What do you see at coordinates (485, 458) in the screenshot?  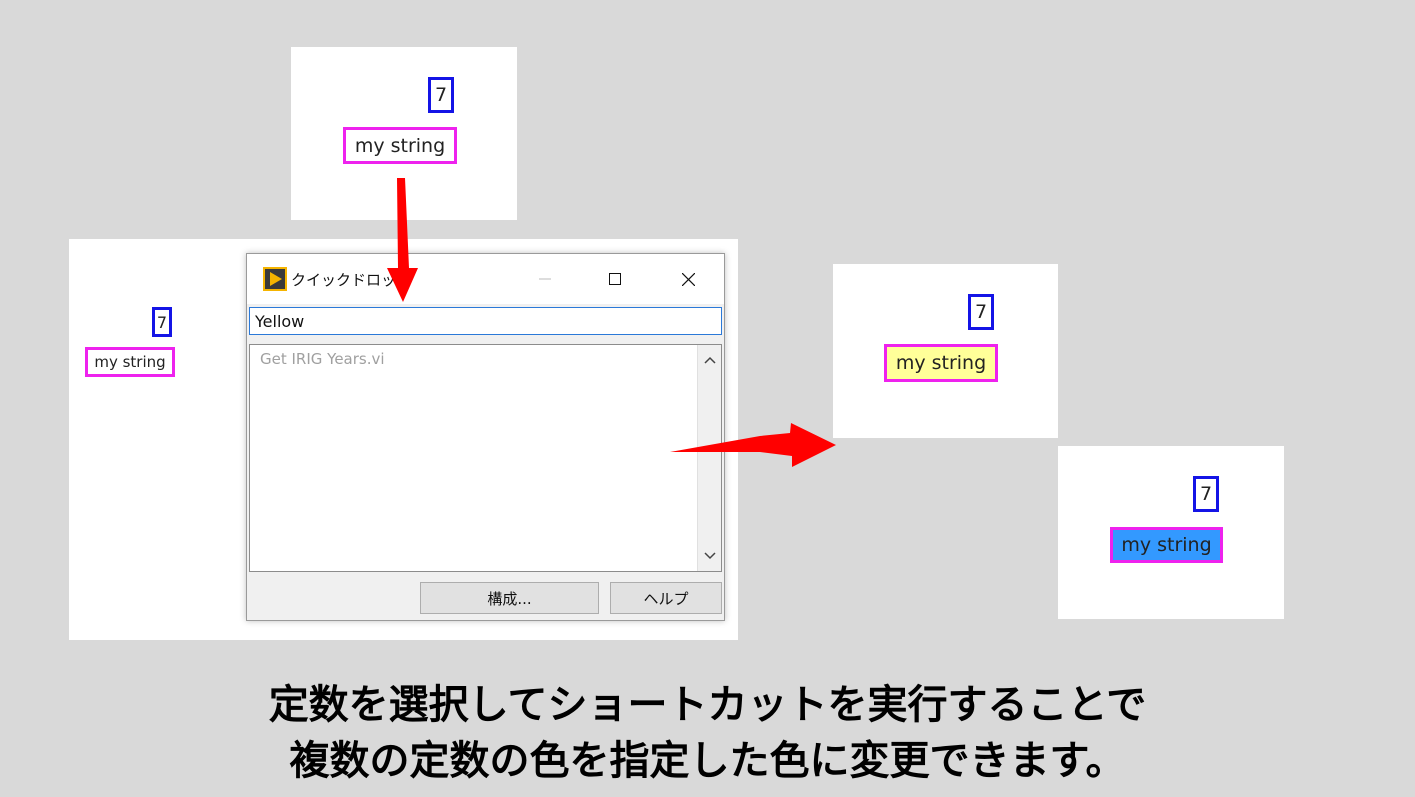 I see `results-list: Get IRIG Years.vi` at bounding box center [485, 458].